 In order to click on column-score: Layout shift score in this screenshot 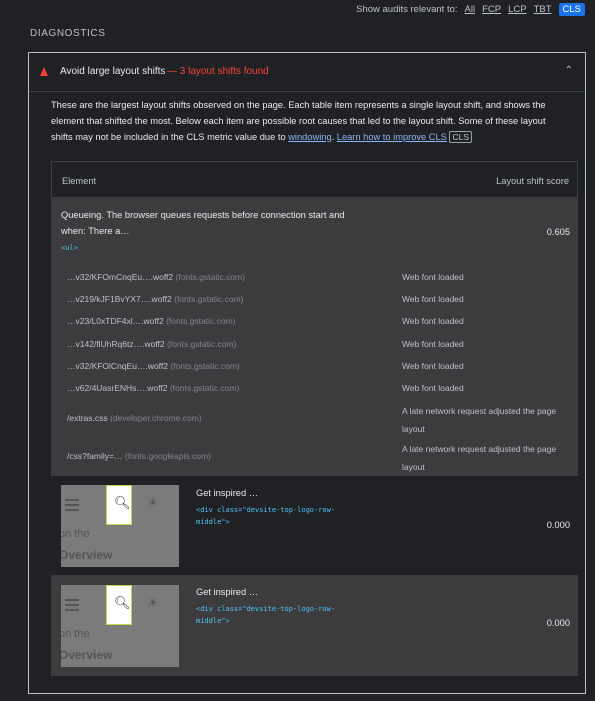, I will do `click(532, 181)`.